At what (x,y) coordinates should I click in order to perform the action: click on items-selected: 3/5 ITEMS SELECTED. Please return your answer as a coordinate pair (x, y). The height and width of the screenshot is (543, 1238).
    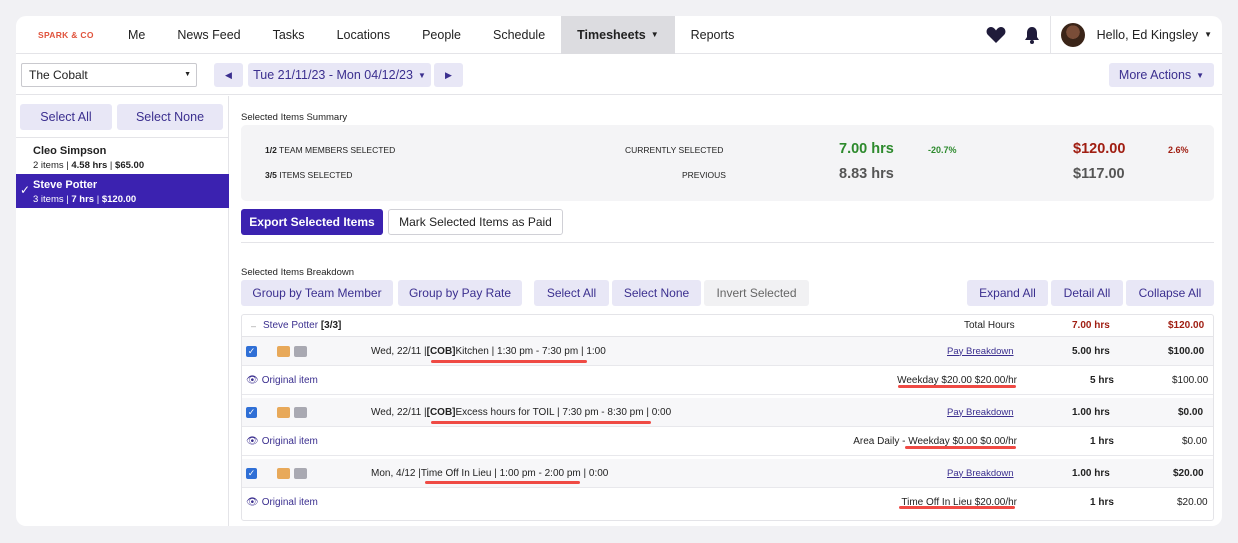
    Looking at the image, I should click on (309, 175).